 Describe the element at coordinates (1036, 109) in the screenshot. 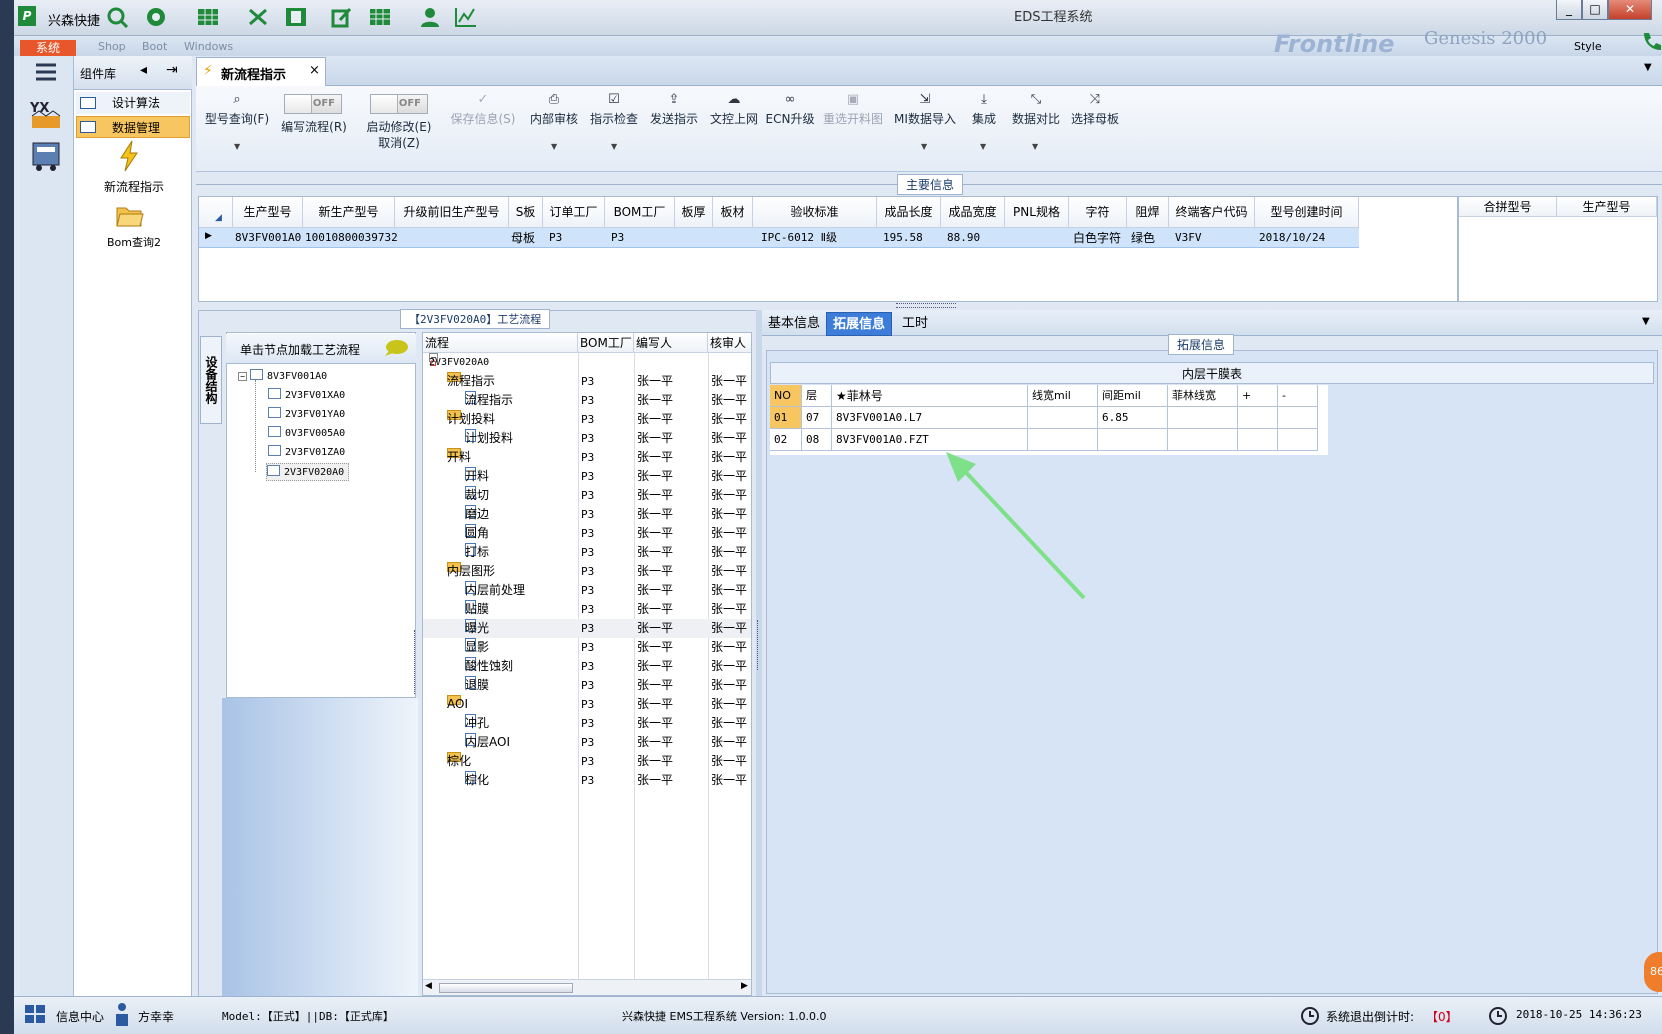

I see `data-compare-button: ⤡ 数据对比` at that location.